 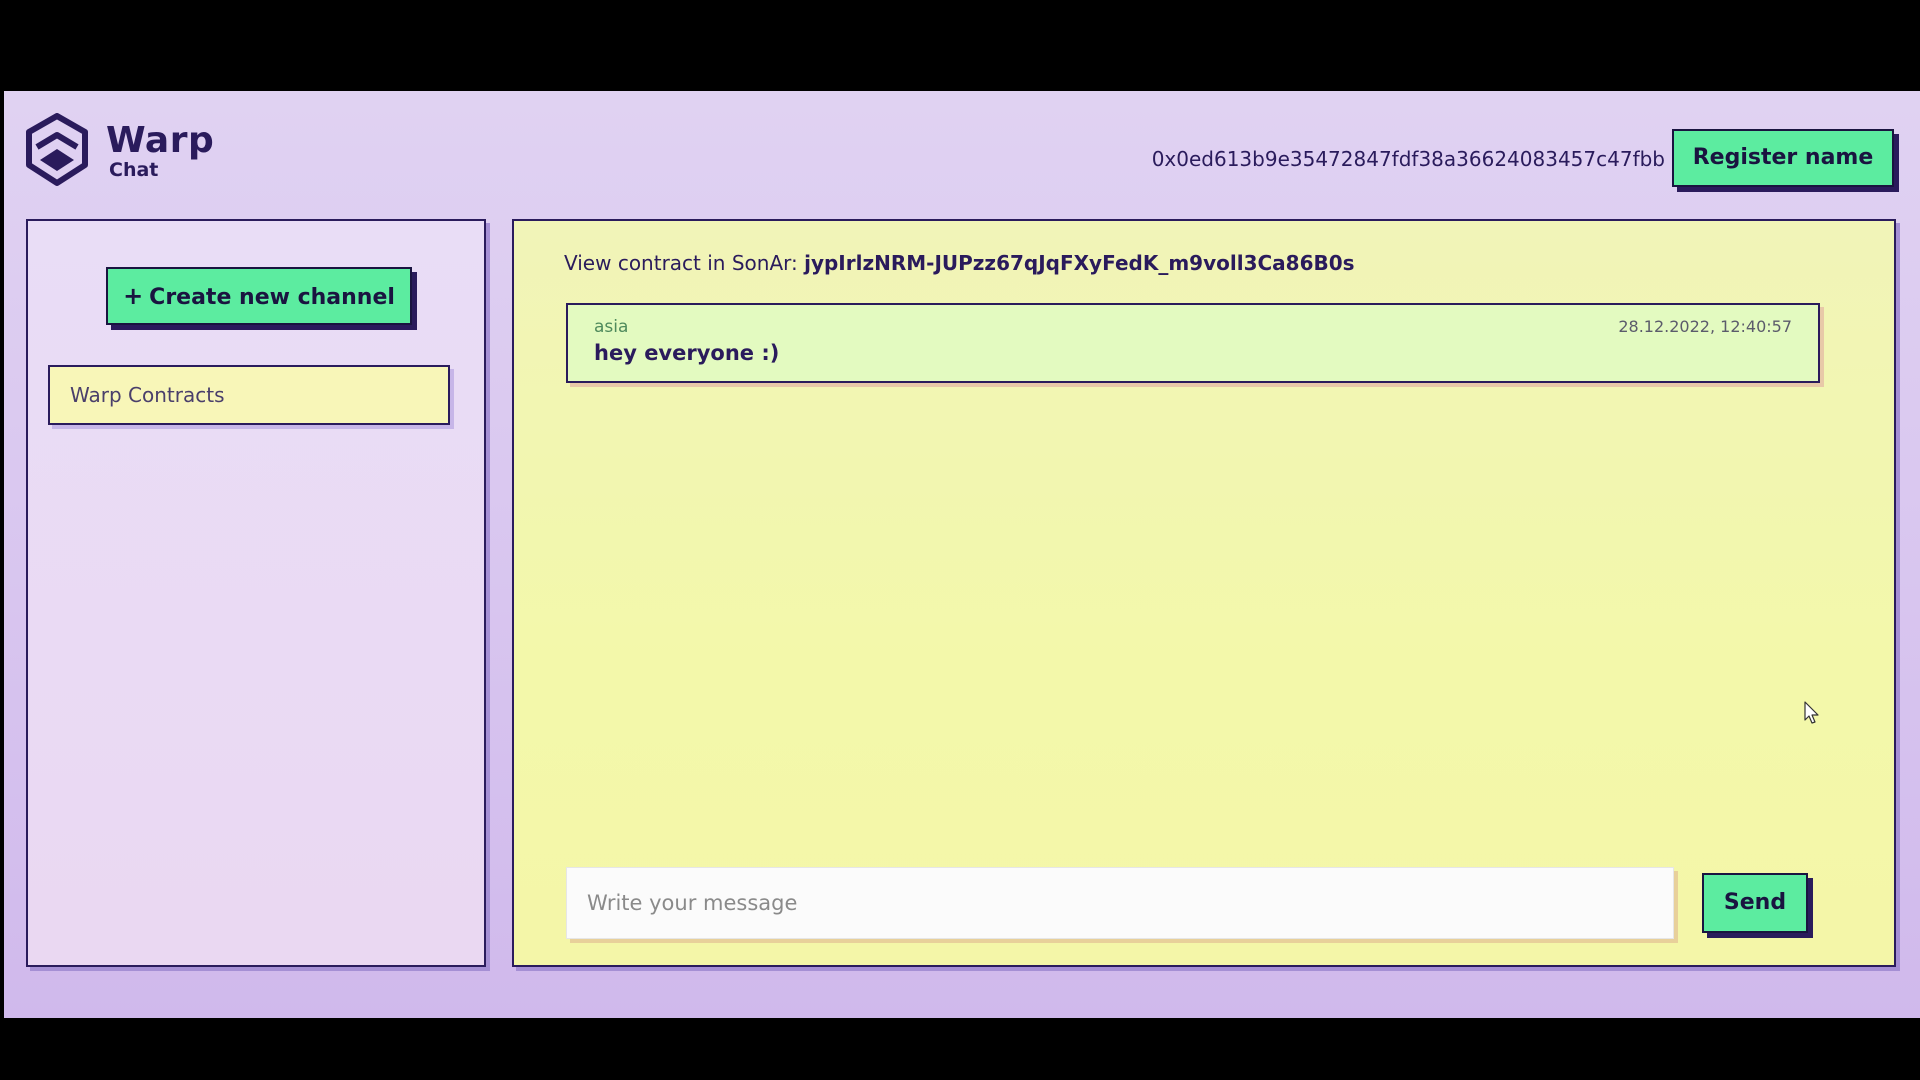 I want to click on app-logo: Warp Chat, so click(x=124, y=151).